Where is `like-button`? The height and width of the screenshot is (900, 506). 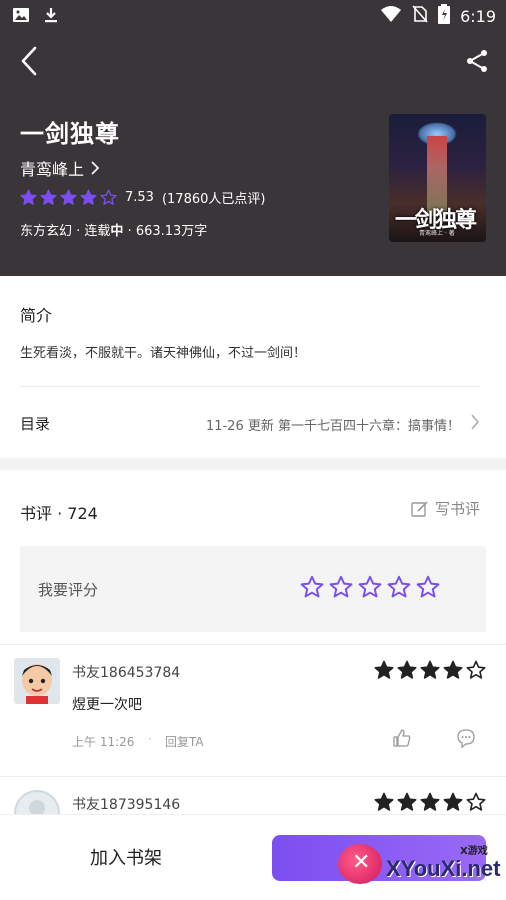
like-button is located at coordinates (402, 740).